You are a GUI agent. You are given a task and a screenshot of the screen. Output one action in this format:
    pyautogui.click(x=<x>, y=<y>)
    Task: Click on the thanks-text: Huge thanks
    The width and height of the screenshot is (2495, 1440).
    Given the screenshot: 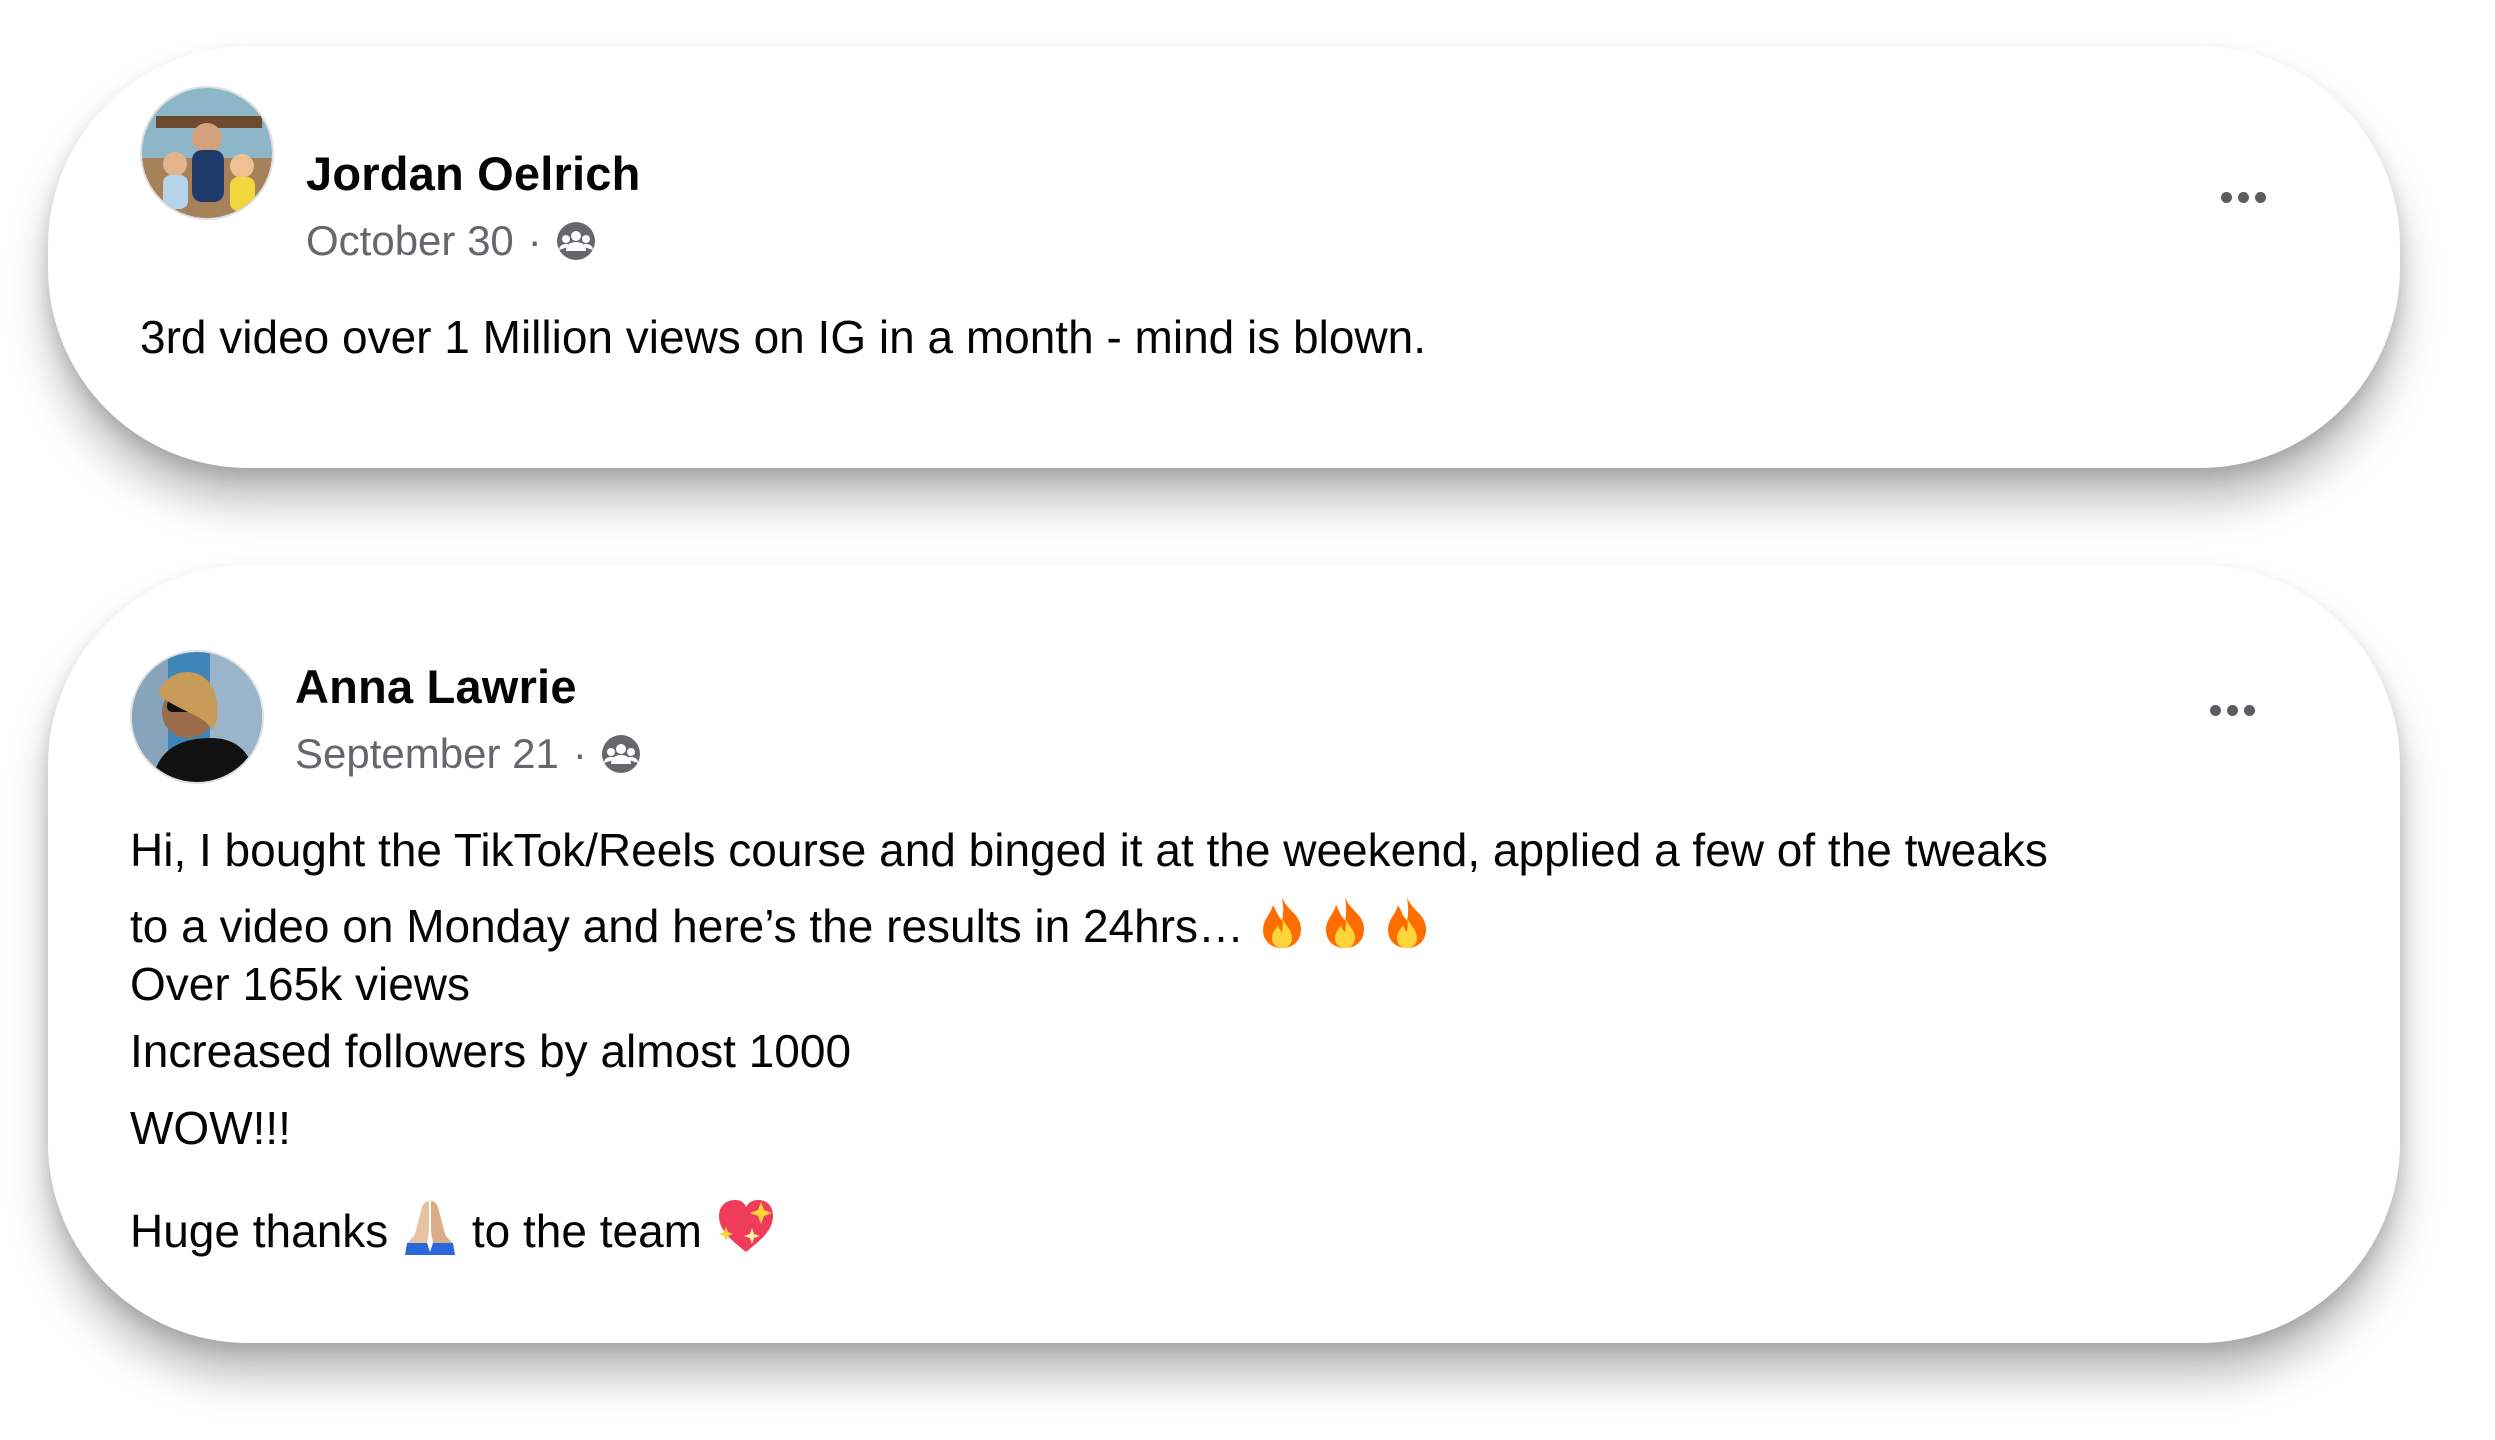 What is the action you would take?
    pyautogui.click(x=266, y=1231)
    